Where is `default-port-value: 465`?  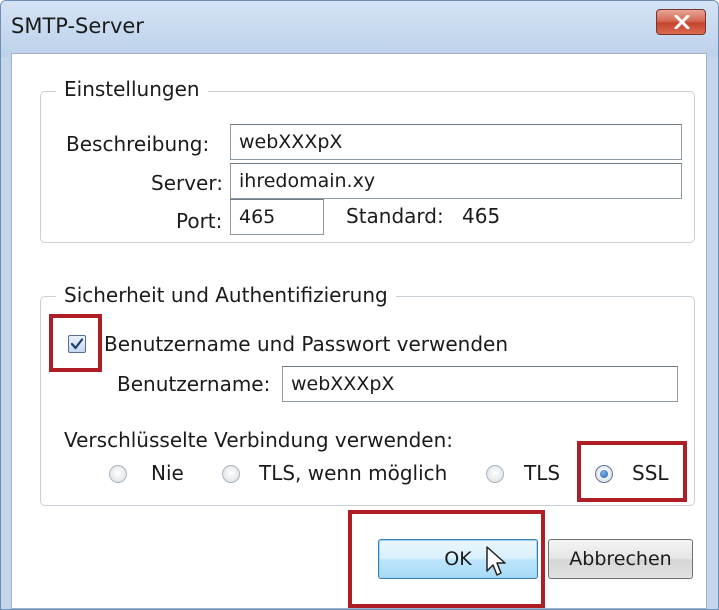
default-port-value: 465 is located at coordinates (481, 216).